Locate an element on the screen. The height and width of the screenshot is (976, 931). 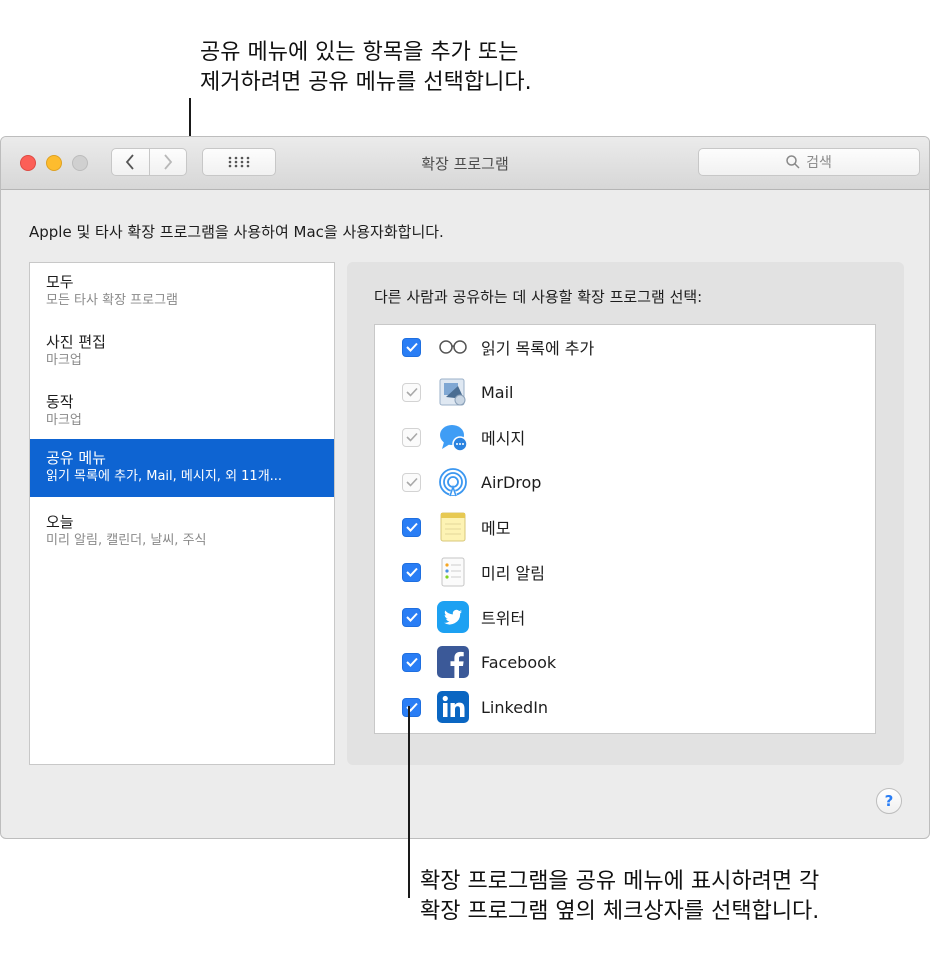
search-placeholder: 검색 is located at coordinates (819, 163).